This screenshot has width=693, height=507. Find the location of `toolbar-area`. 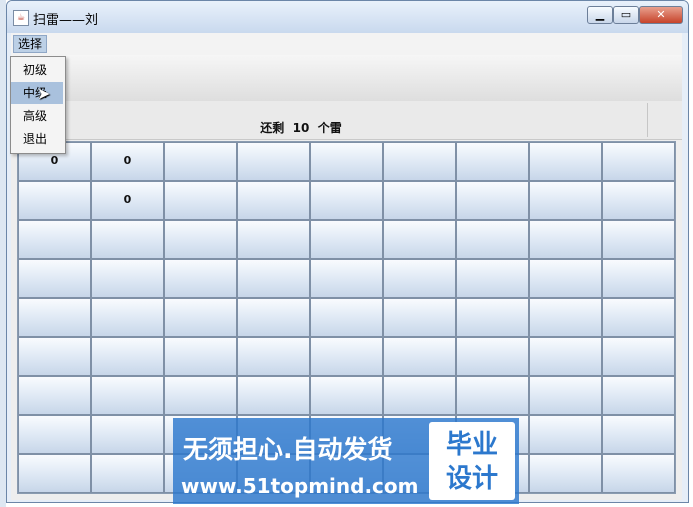

toolbar-area is located at coordinates (346, 78).